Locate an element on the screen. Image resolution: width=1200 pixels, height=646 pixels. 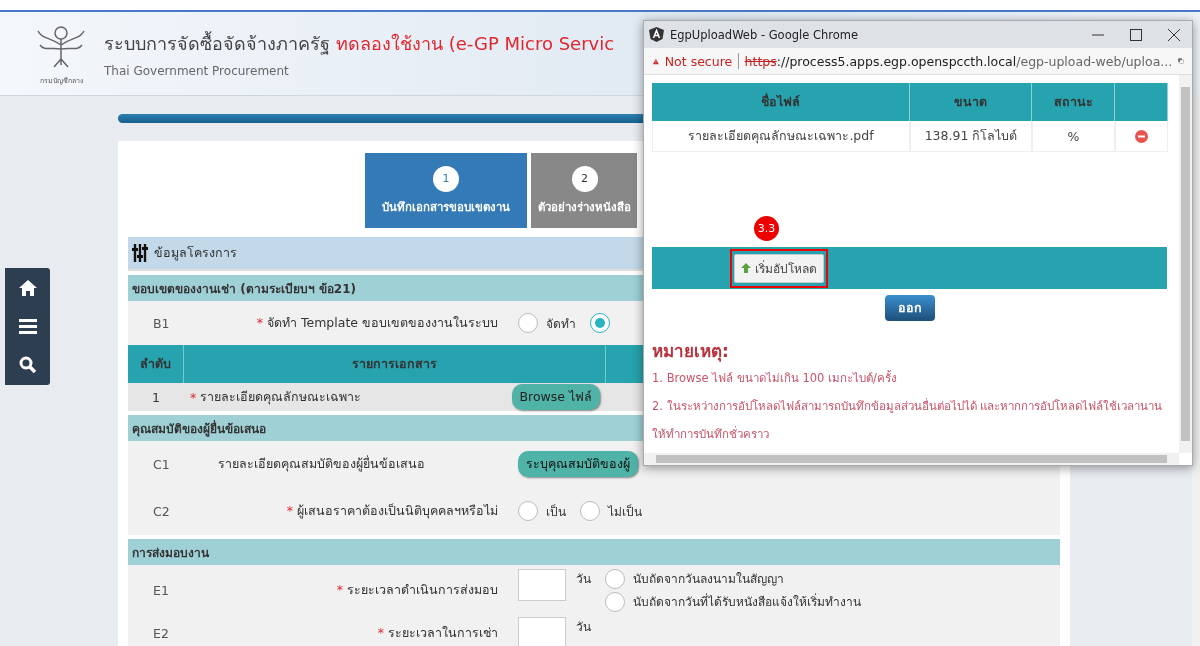
remove-icon is located at coordinates (1141, 136).